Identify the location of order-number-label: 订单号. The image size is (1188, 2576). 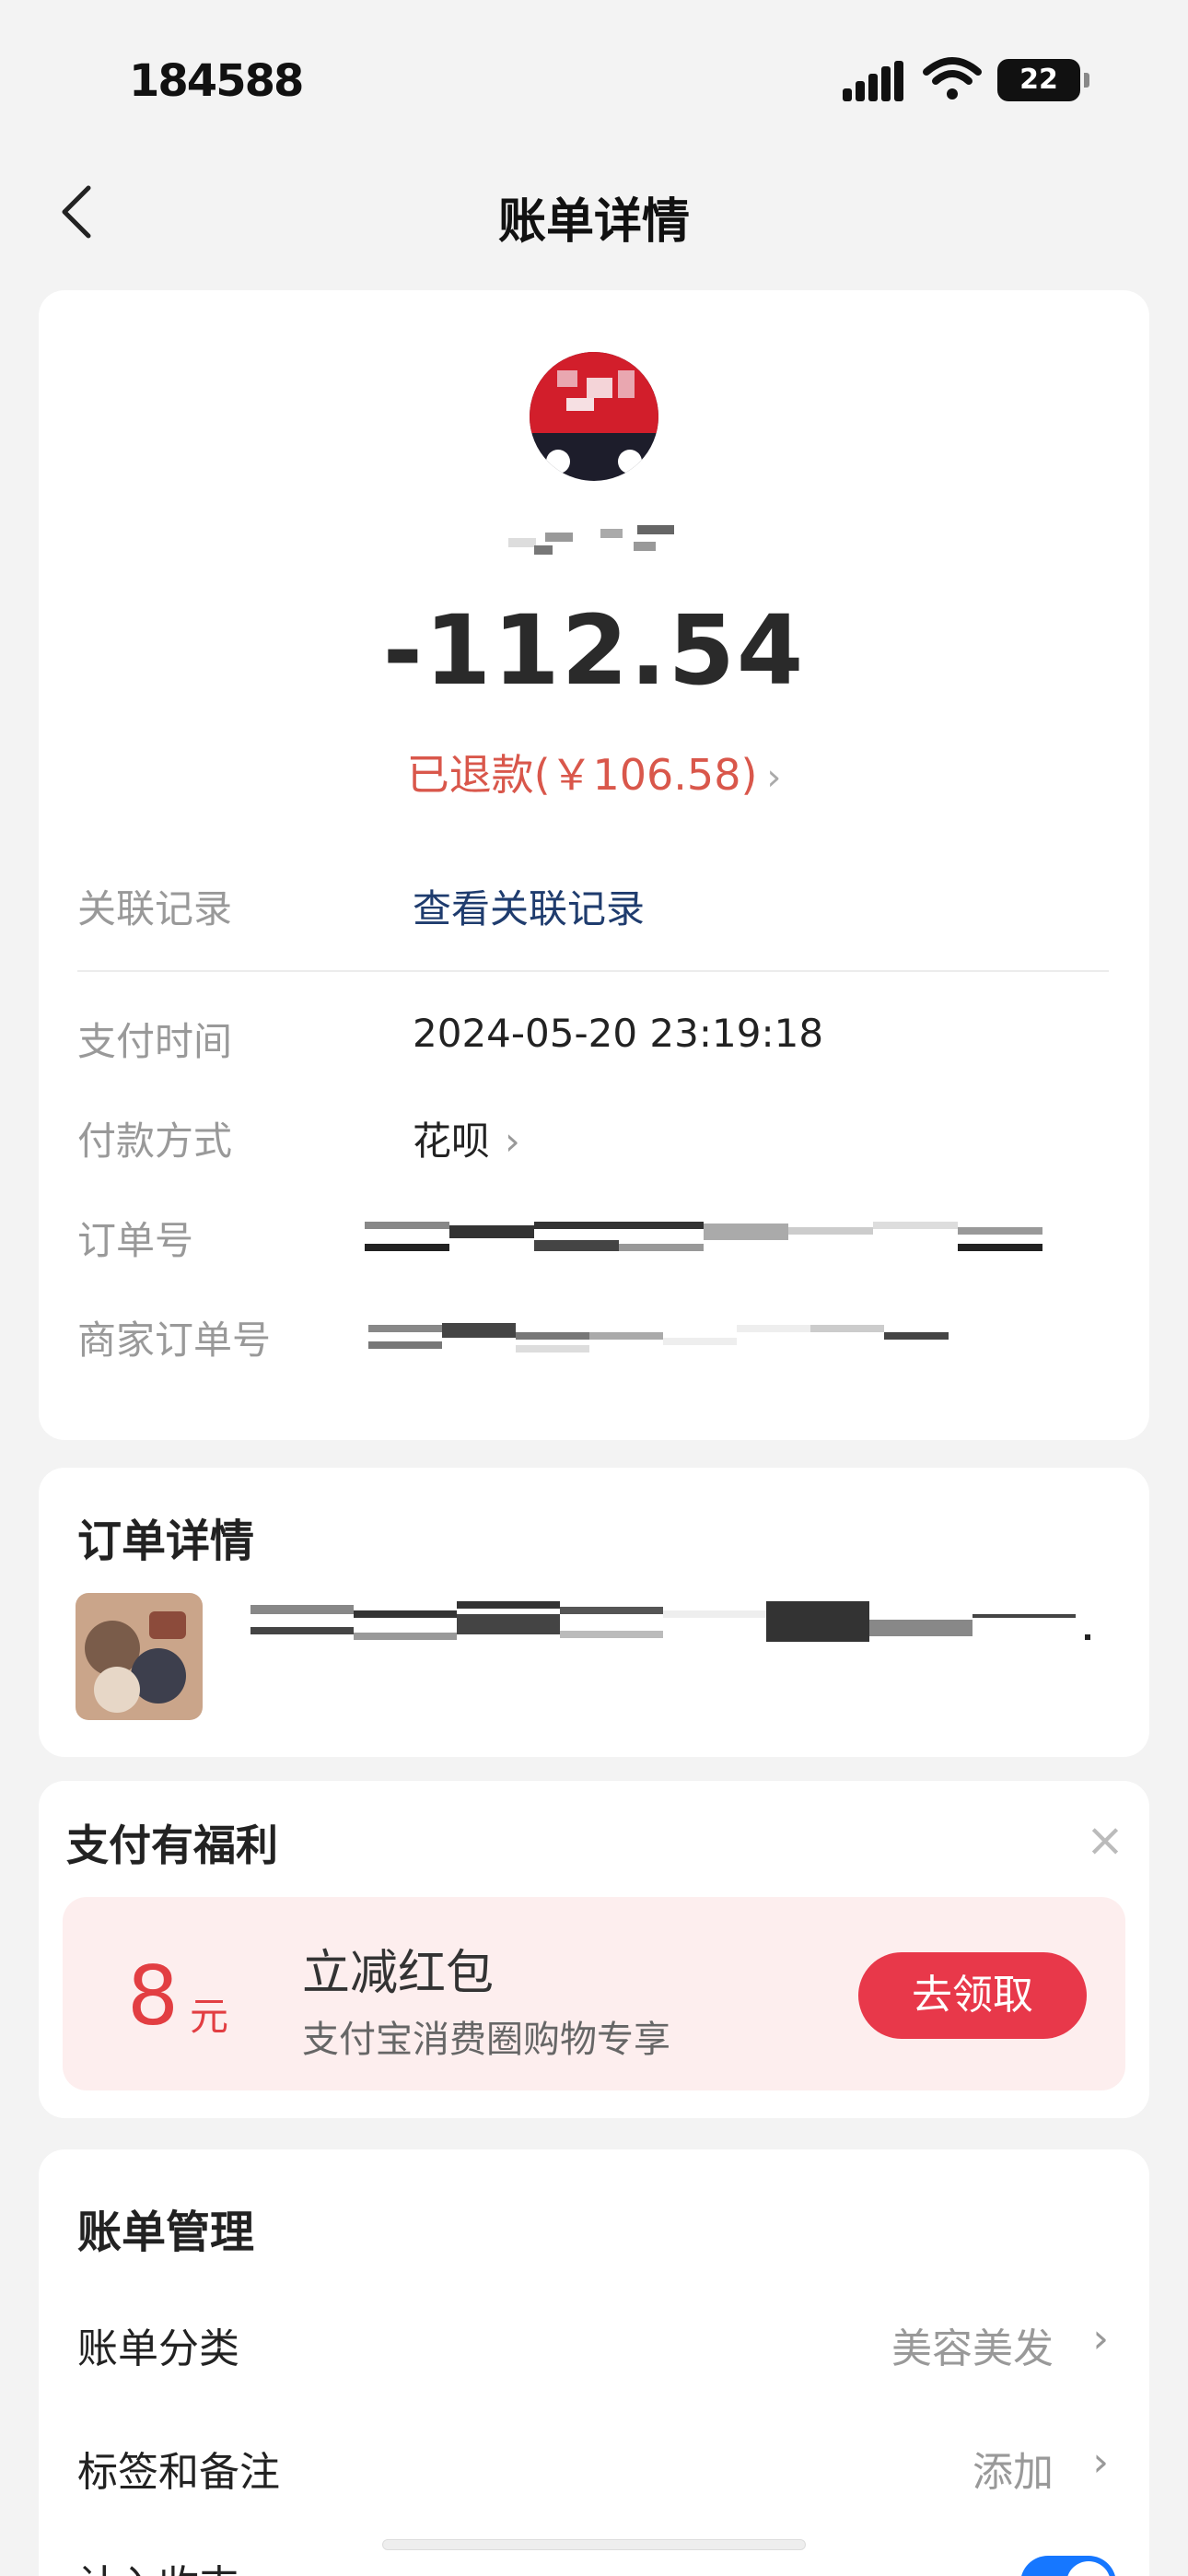
(135, 1240).